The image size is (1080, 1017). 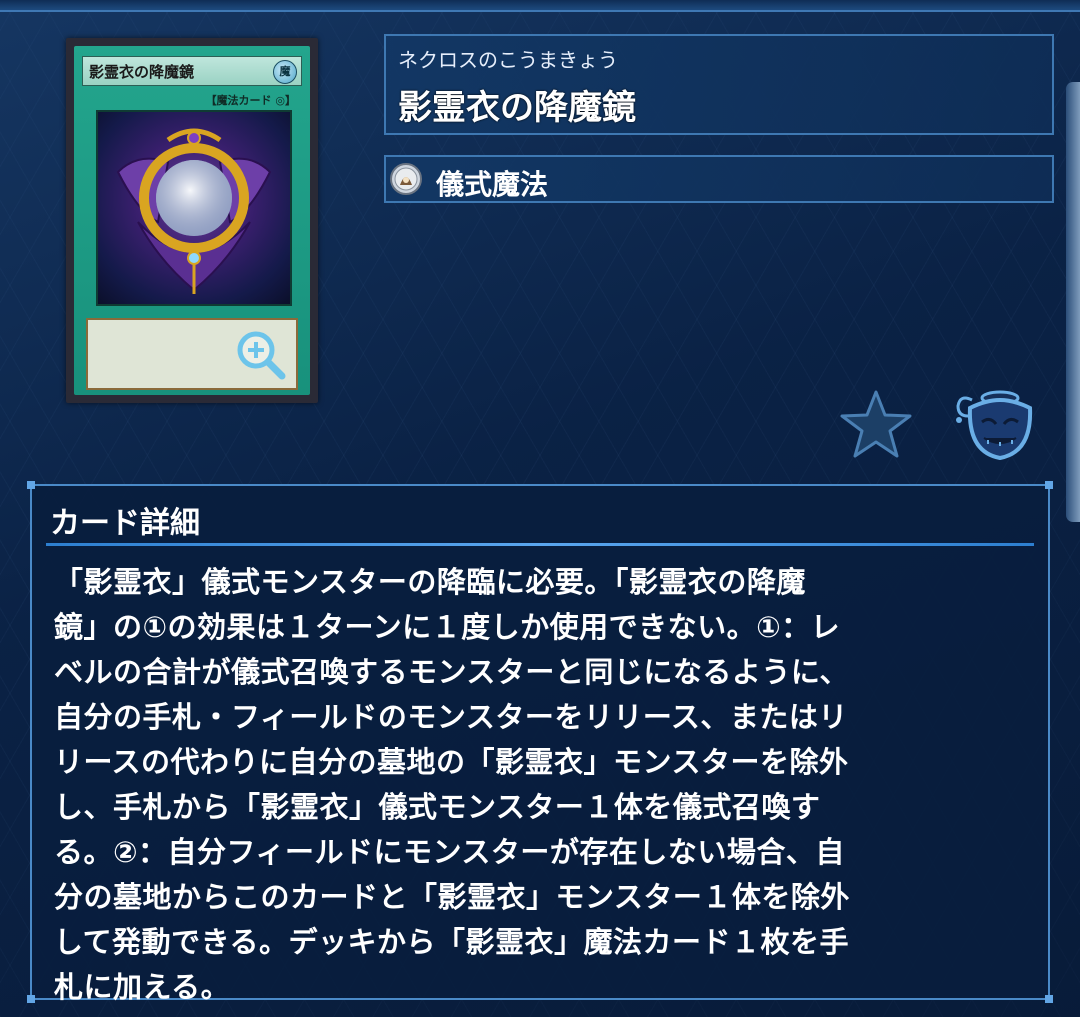 I want to click on card-image: 影霊衣の降魔鏡 魔 【魔法カード ◎】, so click(x=192, y=220).